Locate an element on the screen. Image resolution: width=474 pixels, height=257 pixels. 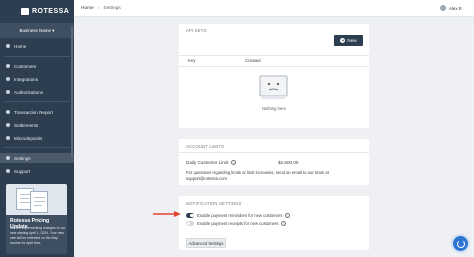
sidebar-item-label: Support is located at coordinates (22, 171).